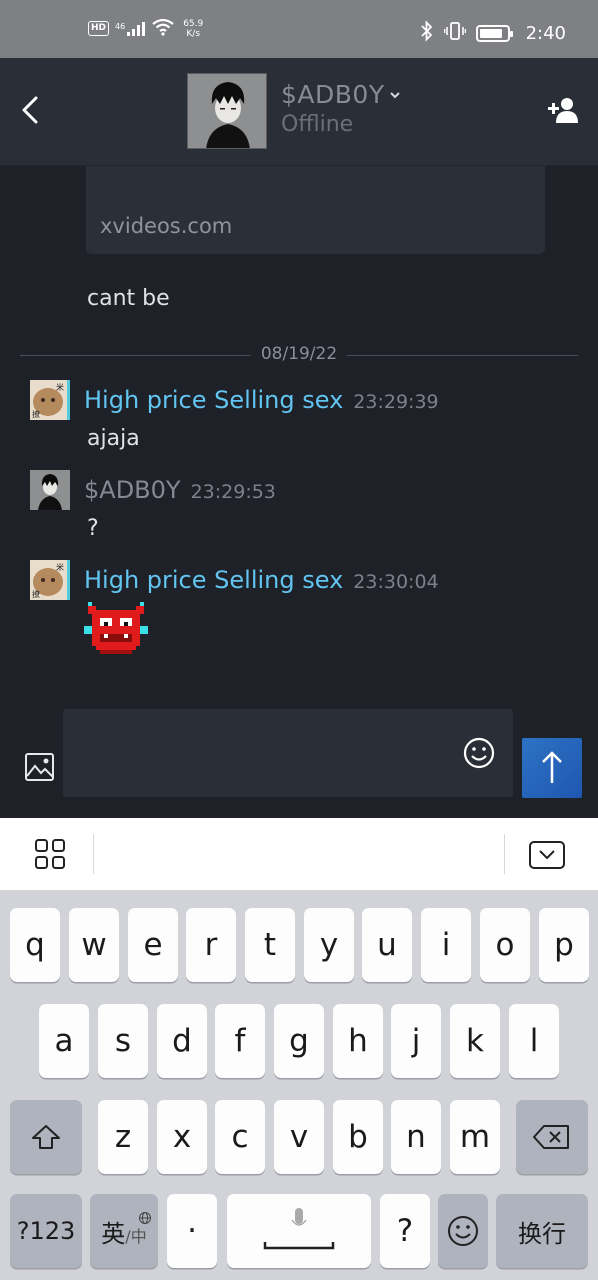 Image resolution: width=598 pixels, height=1280 pixels. What do you see at coordinates (299, 1041) in the screenshot?
I see `key-g: g` at bounding box center [299, 1041].